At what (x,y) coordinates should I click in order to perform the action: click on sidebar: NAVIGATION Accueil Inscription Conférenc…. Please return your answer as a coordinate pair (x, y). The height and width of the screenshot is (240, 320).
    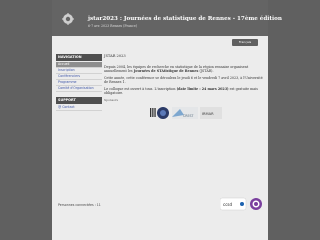
    Looking at the image, I should click on (79, 82).